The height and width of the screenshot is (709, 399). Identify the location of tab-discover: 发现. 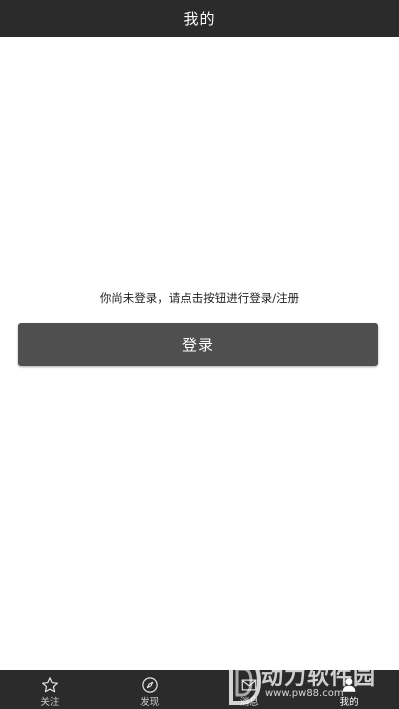
(150, 689).